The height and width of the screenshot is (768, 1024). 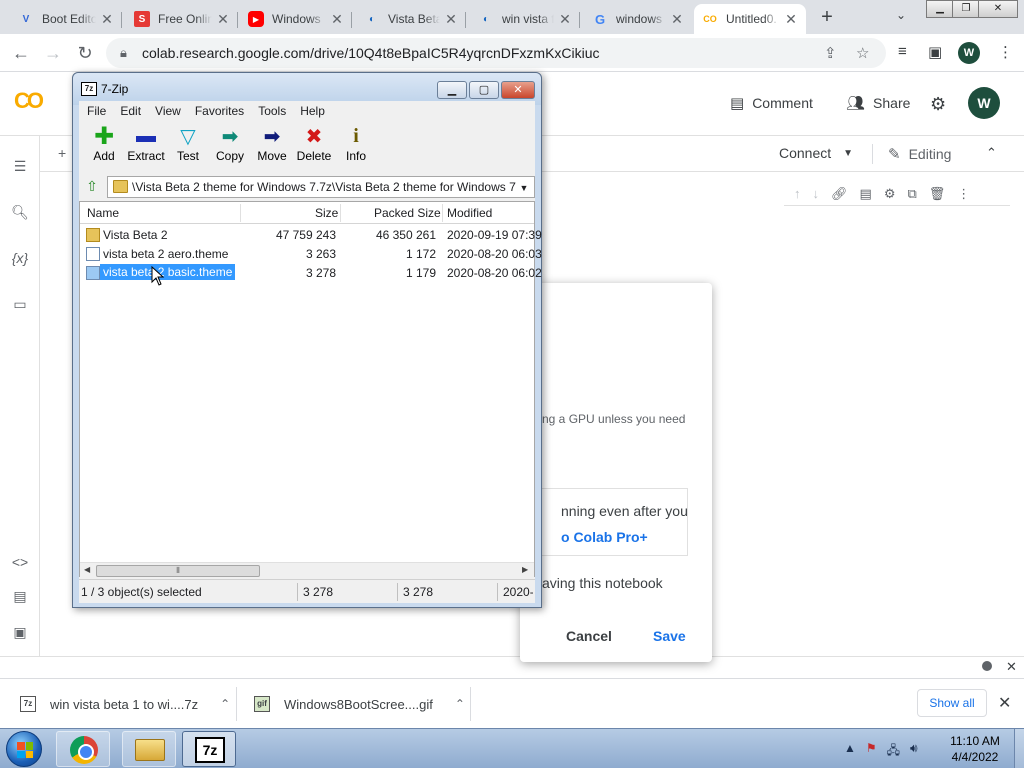 What do you see at coordinates (314, 147) in the screenshot?
I see `delete-button: ✖ Delete` at bounding box center [314, 147].